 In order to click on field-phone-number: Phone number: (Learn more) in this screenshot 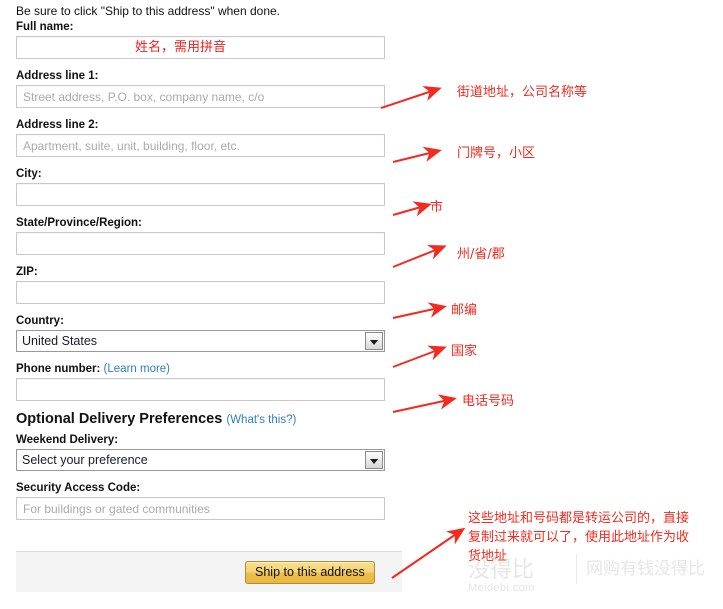, I will do `click(201, 381)`.